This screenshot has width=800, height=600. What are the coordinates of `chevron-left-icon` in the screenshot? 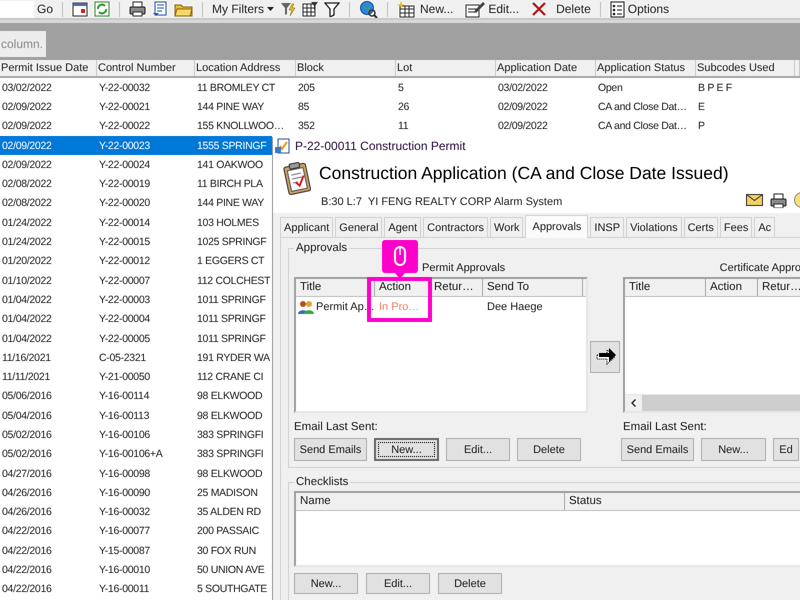 It's located at (633, 403).